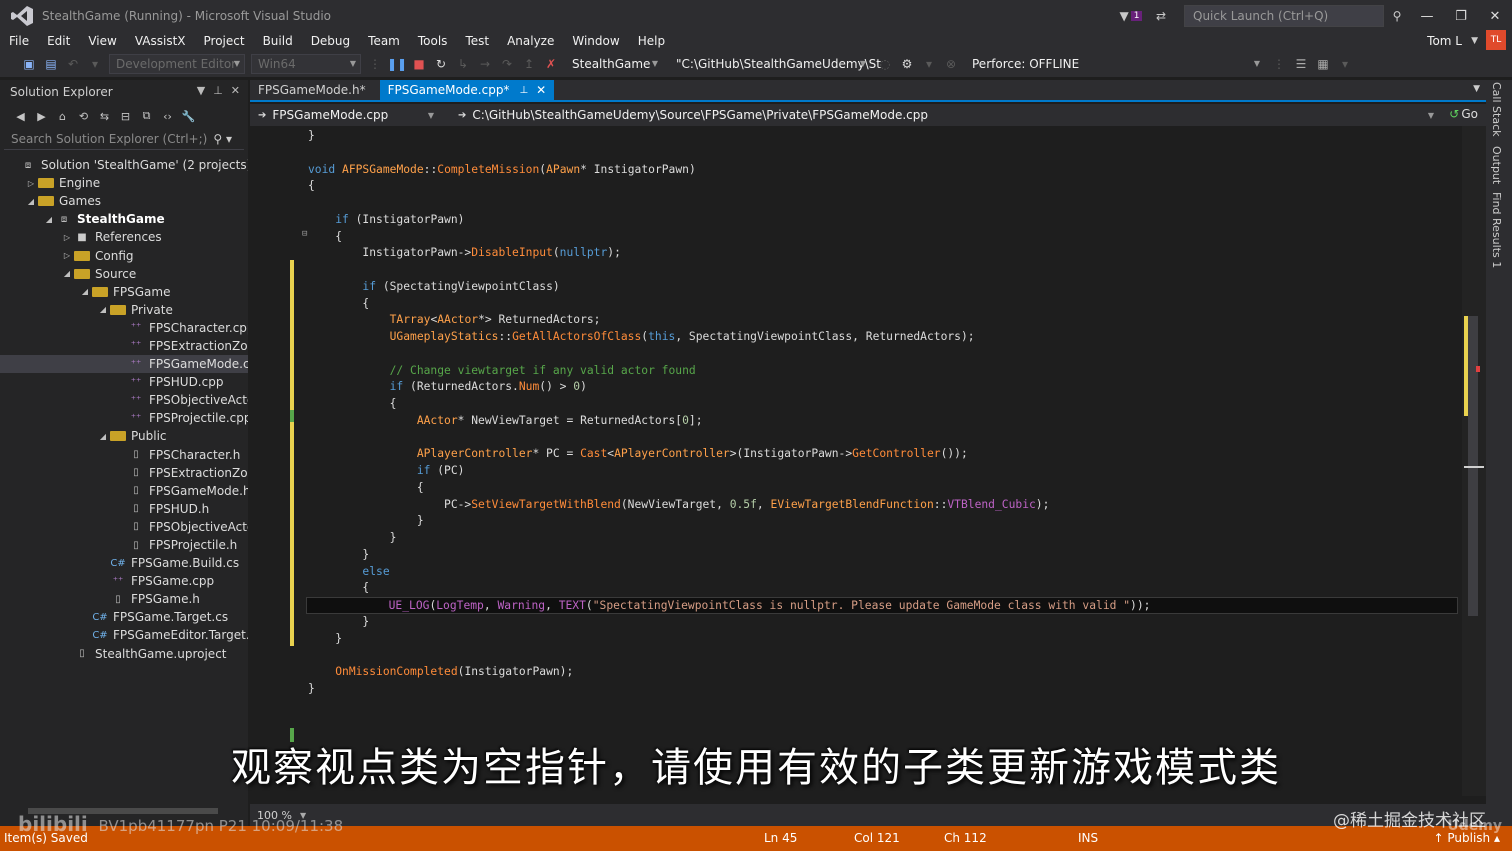  Describe the element at coordinates (20, 116) in the screenshot. I see `back-icon: ◀` at that location.